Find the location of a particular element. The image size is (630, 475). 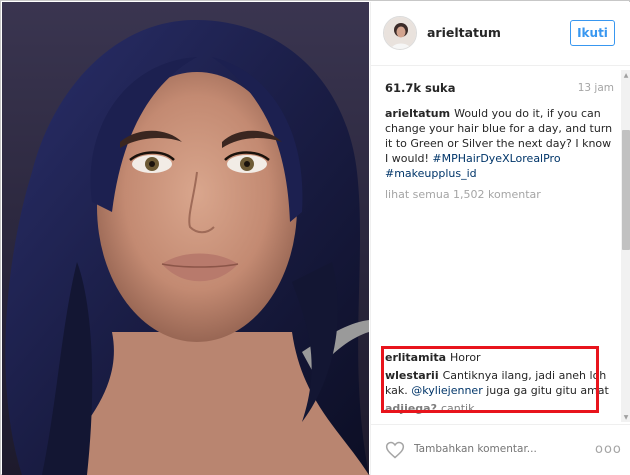

more-options-icon: ooo is located at coordinates (608, 449).